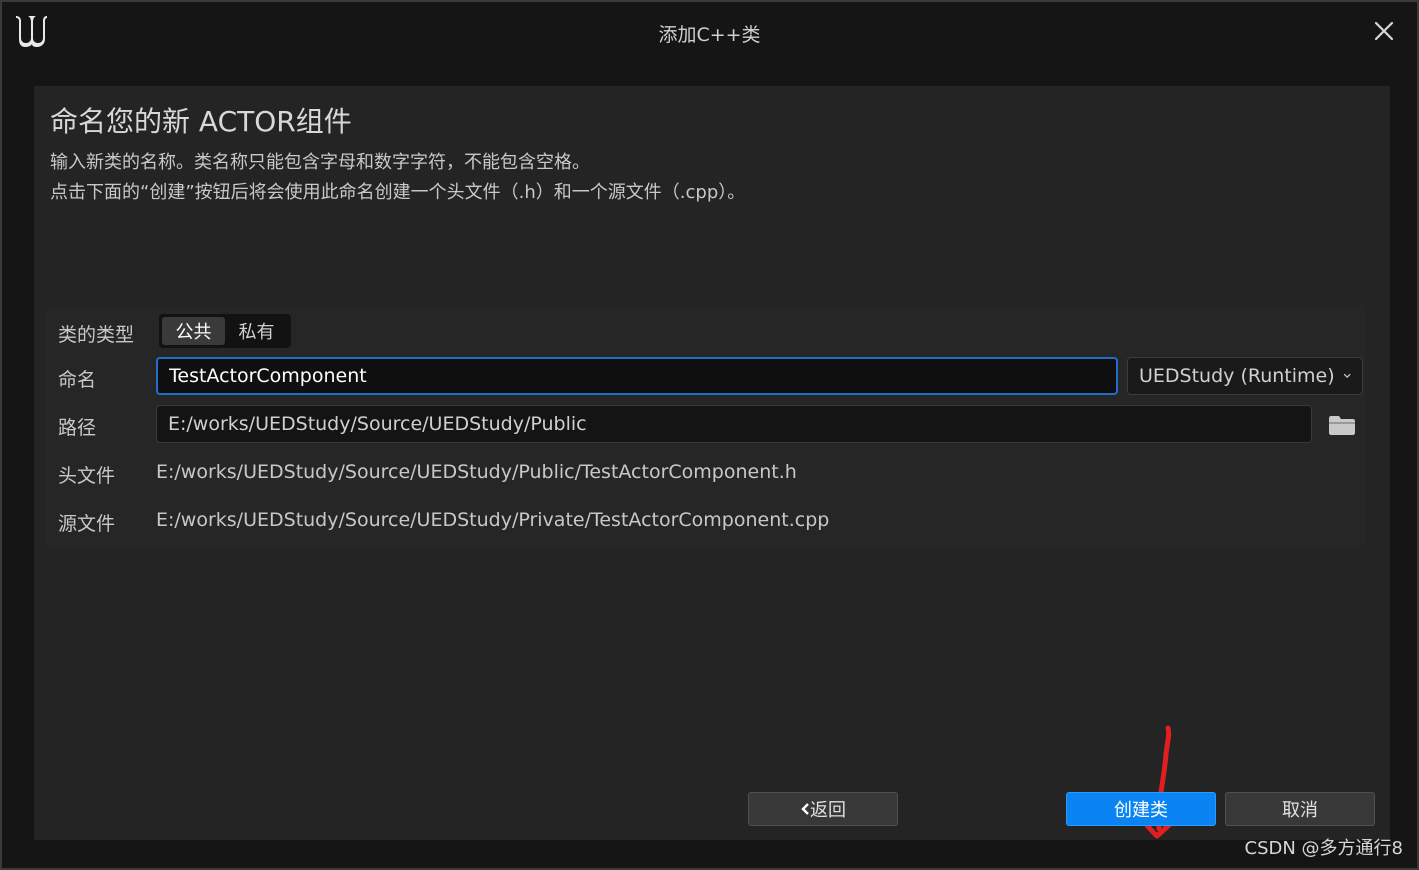 This screenshot has height=870, width=1419. I want to click on path-input, so click(734, 424).